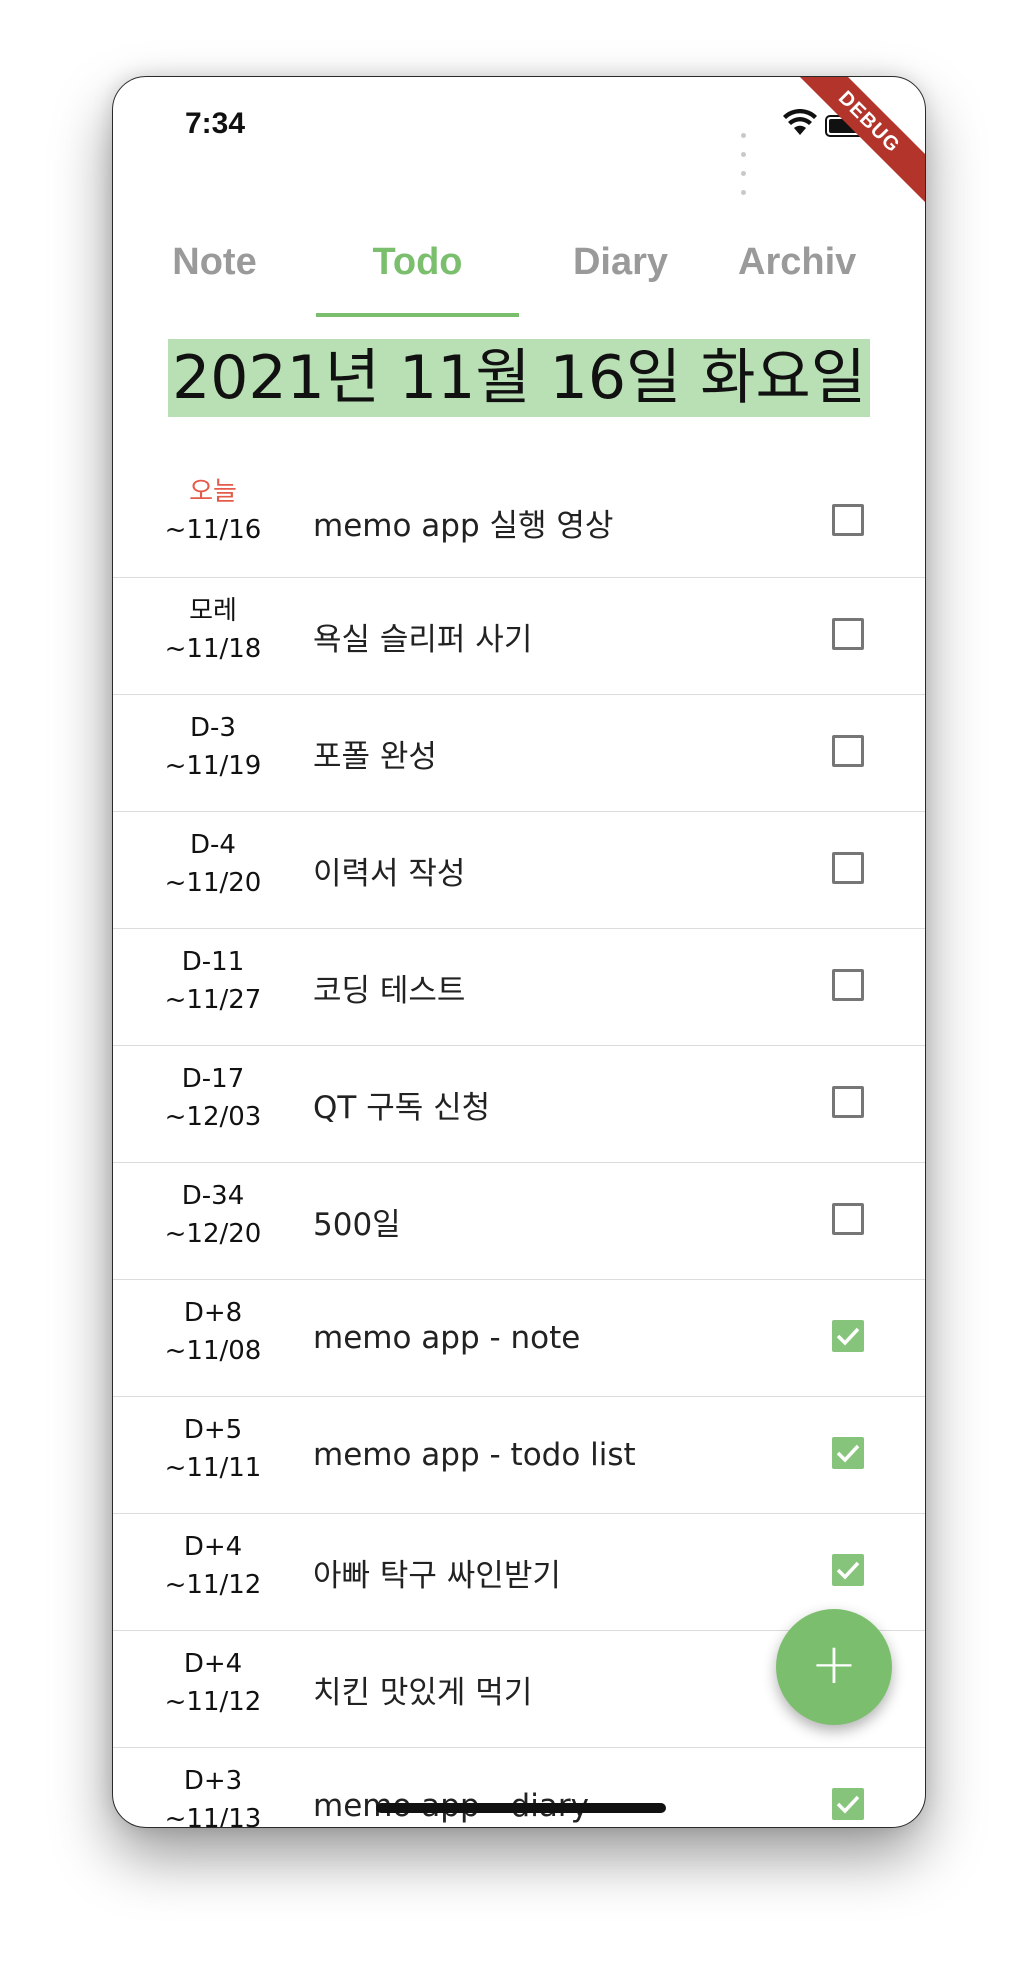 The height and width of the screenshot is (1974, 1036). I want to click on todo-row: D-3 ~11/19 포폴 완성, so click(519, 753).